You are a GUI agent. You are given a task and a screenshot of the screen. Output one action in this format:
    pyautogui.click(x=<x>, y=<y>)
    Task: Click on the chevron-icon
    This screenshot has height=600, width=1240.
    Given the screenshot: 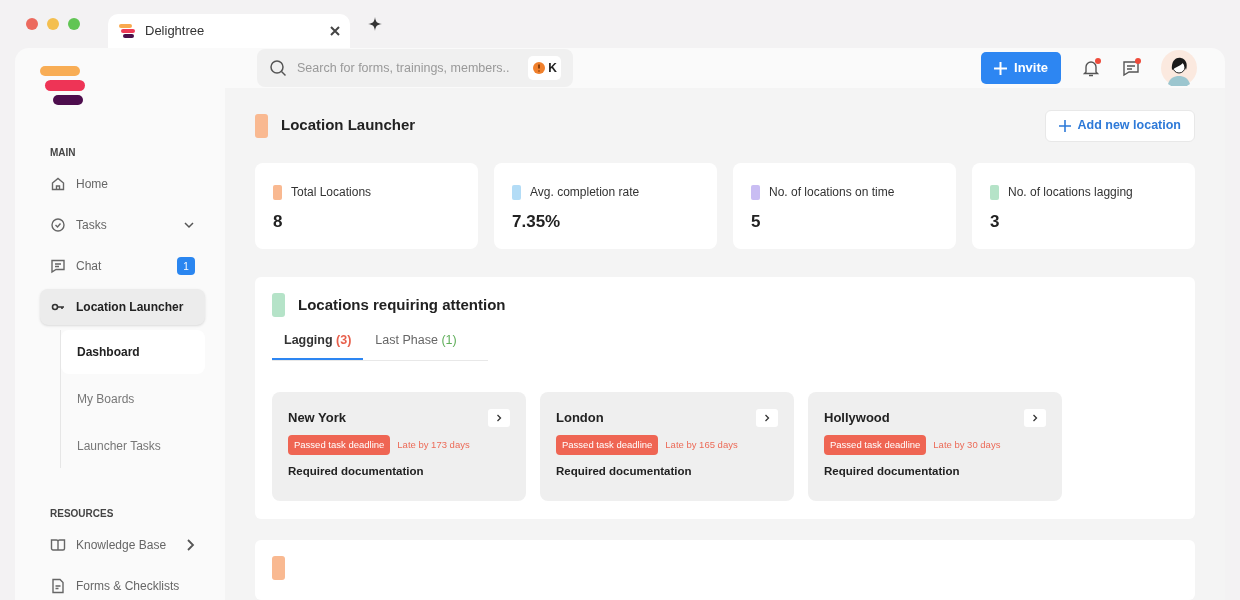 What is the action you would take?
    pyautogui.click(x=189, y=225)
    